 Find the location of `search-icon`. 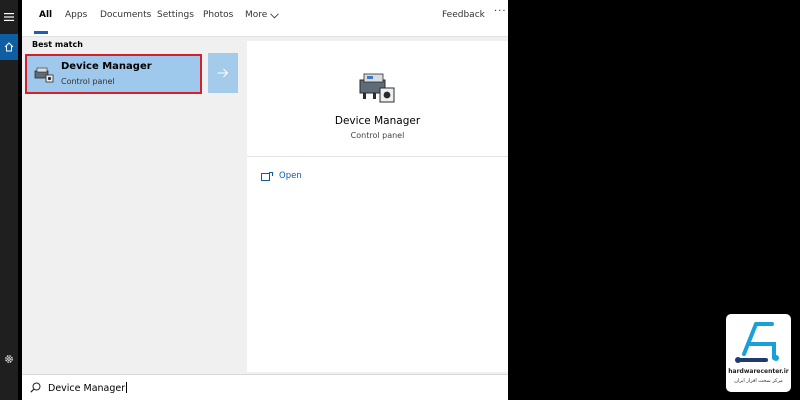

search-icon is located at coordinates (35, 387).